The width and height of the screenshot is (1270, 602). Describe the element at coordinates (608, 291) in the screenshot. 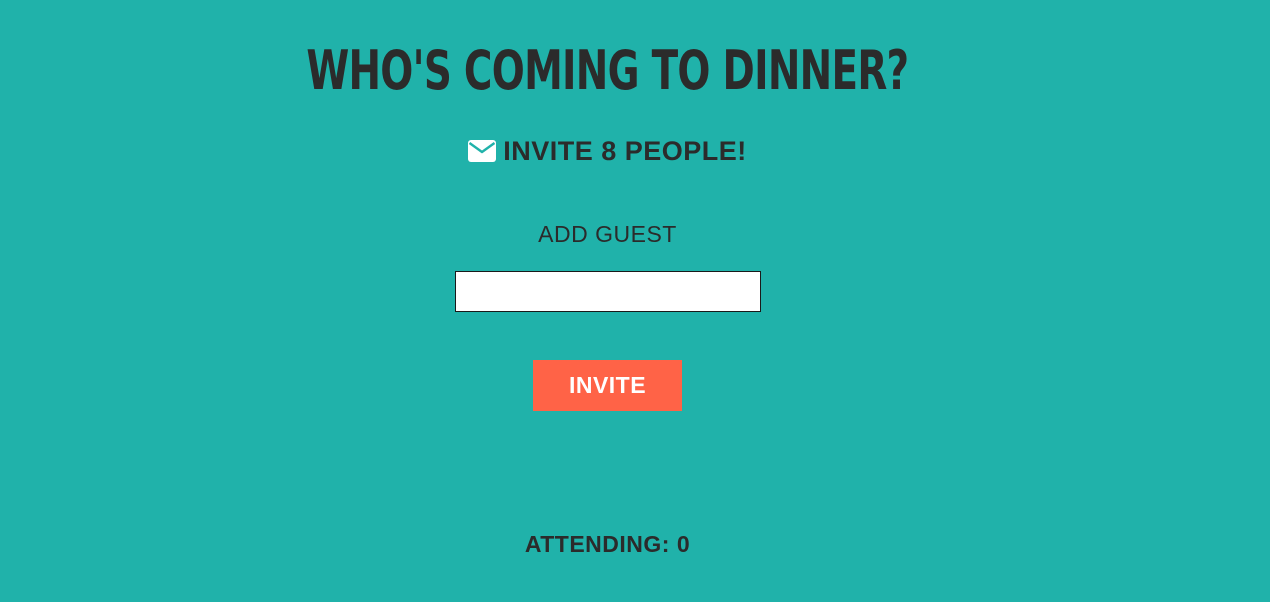

I see `guest-name-input` at that location.